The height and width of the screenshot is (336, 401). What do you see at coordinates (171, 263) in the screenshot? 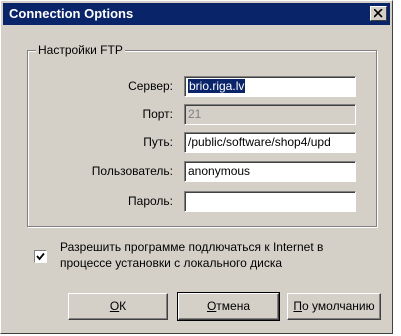
I see `allow-internet-label-line2: процессе установки с локального диска` at bounding box center [171, 263].